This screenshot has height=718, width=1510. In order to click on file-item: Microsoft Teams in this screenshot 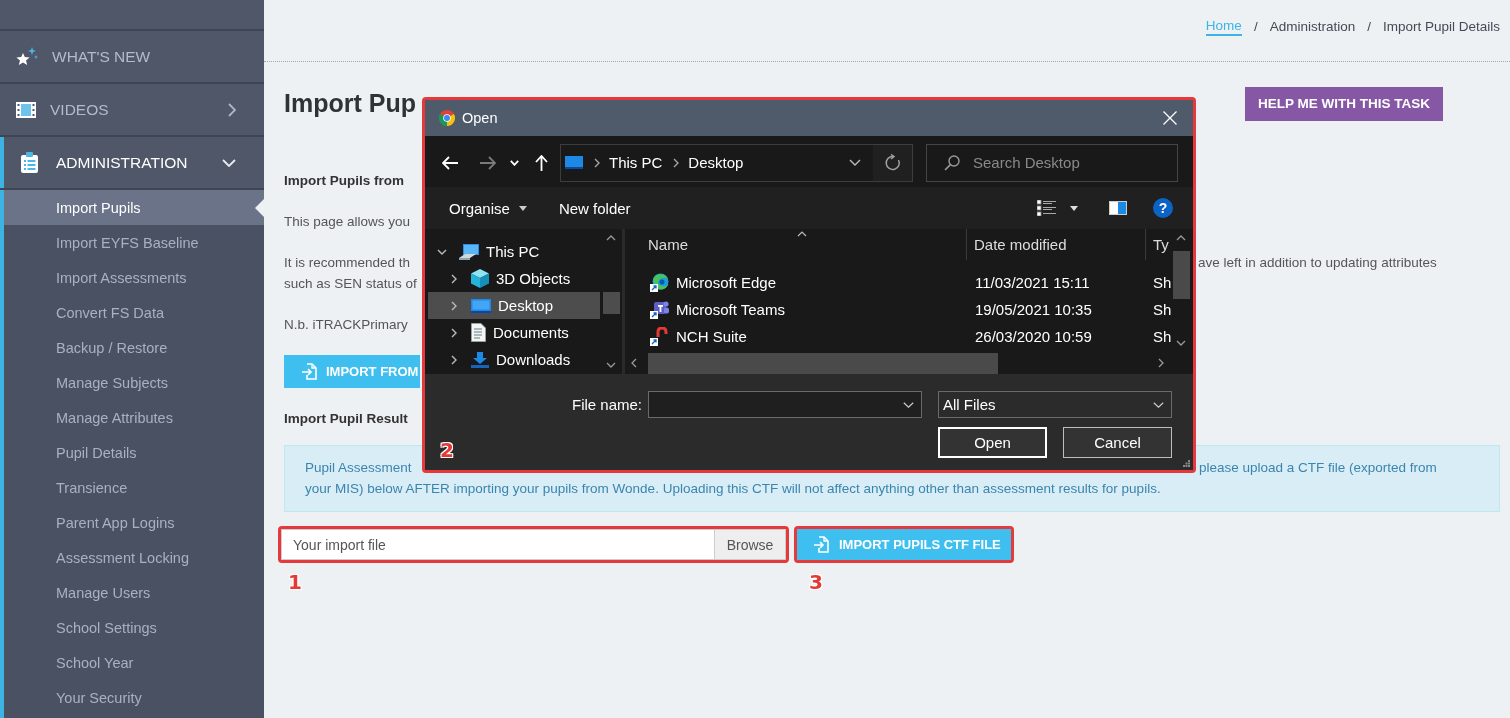, I will do `click(796, 309)`.